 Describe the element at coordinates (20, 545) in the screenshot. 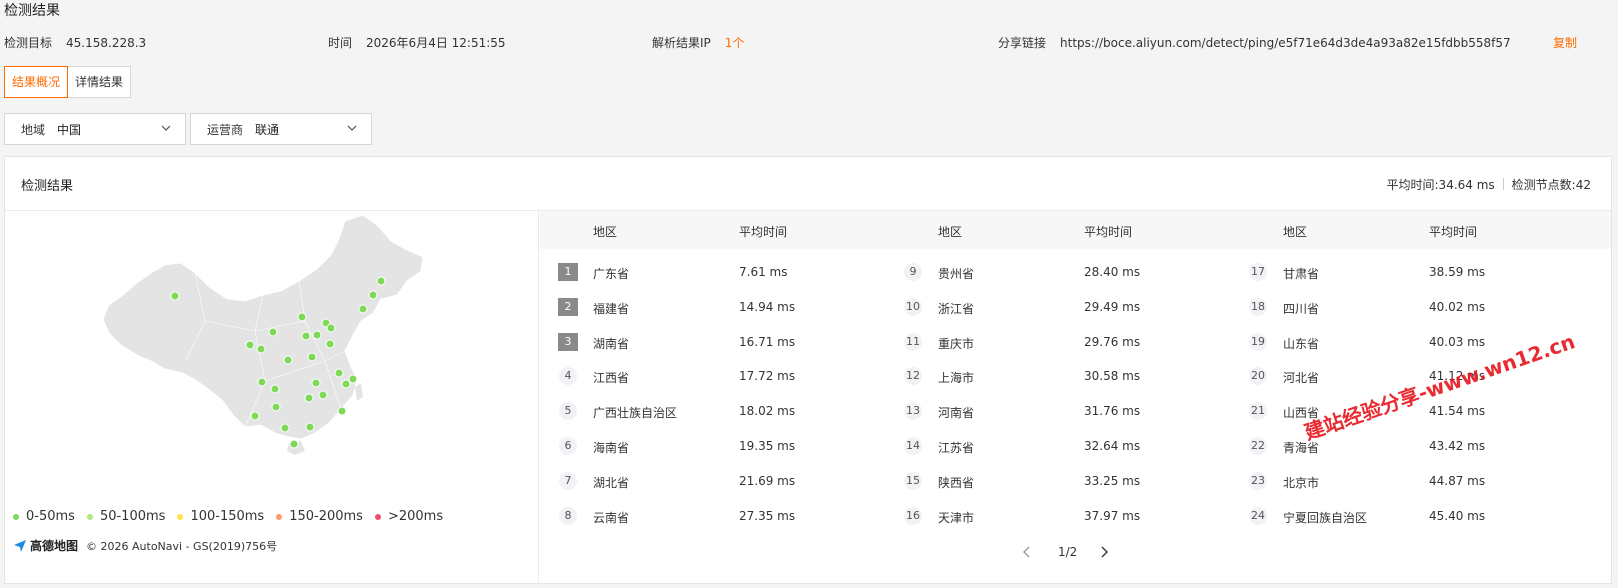

I see `amap-logo-icon` at that location.